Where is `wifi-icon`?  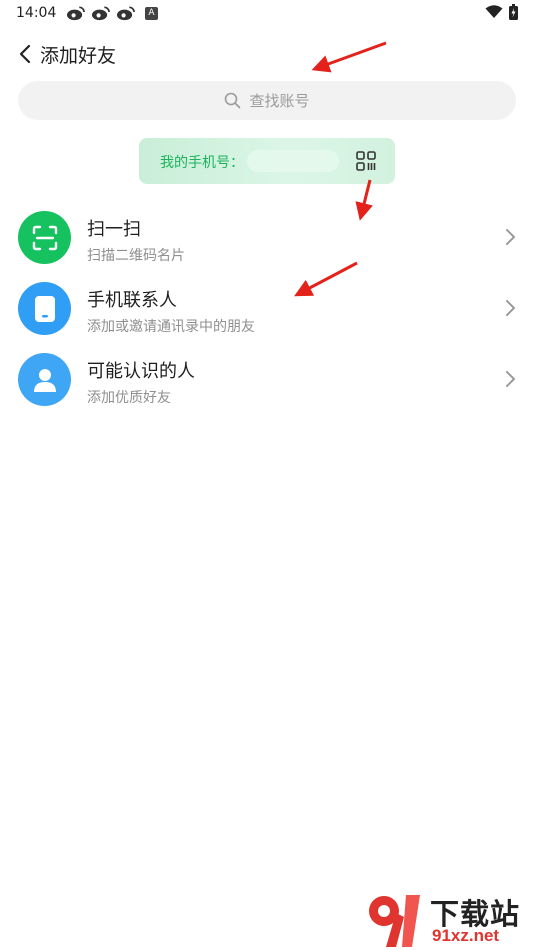 wifi-icon is located at coordinates (494, 11).